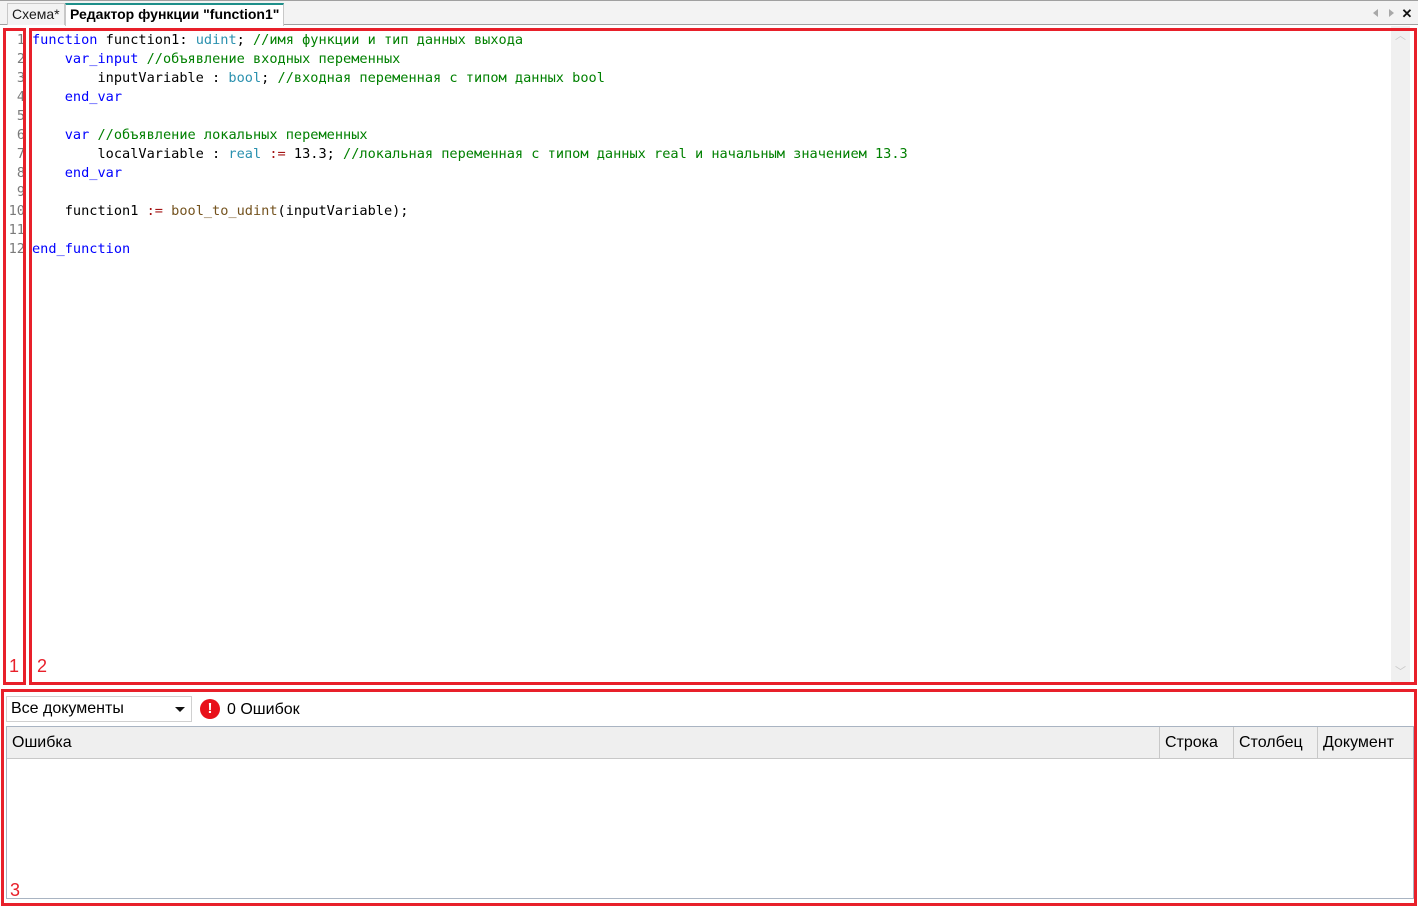  I want to click on code-line: var //объявление локальных переменных, so click(200, 135).